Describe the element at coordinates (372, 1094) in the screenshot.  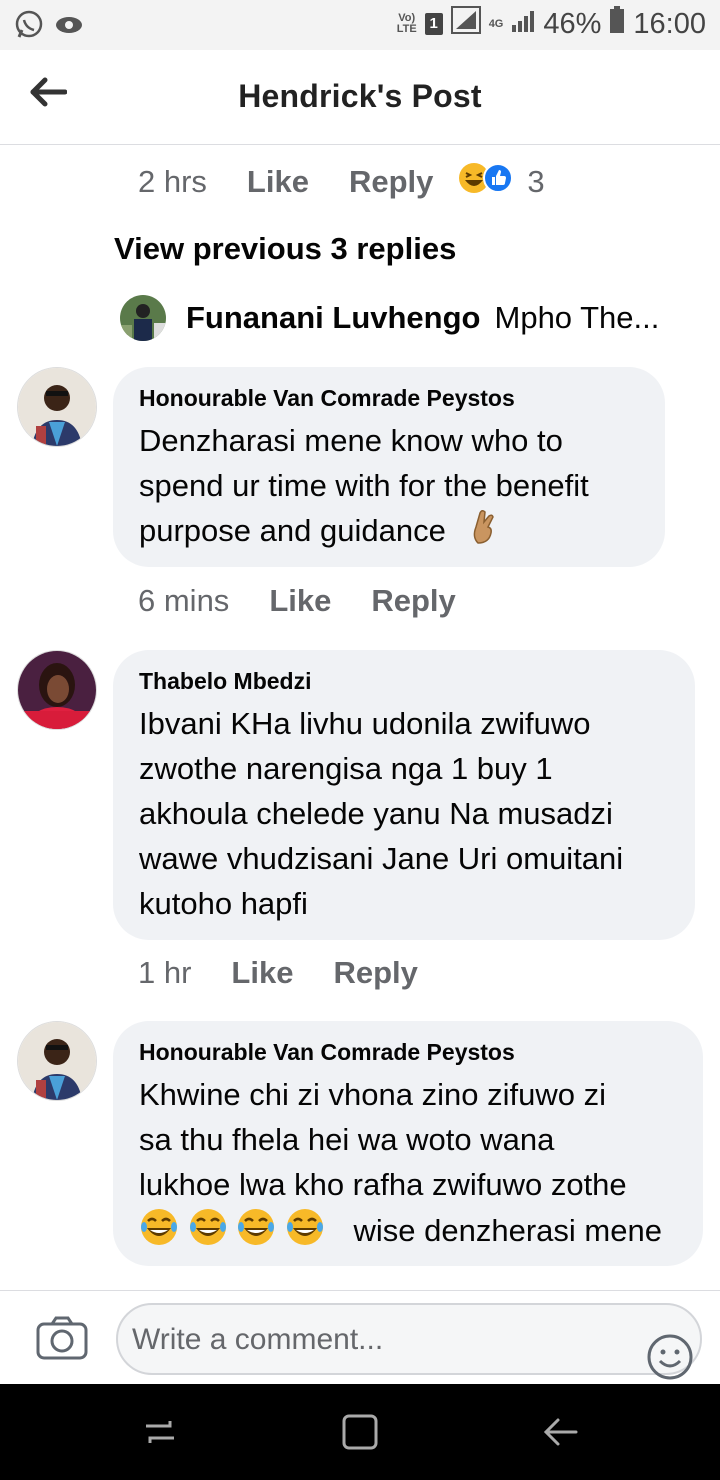
I see `comment-line: Khwine chi zi vhona zino zifuwo zi` at that location.